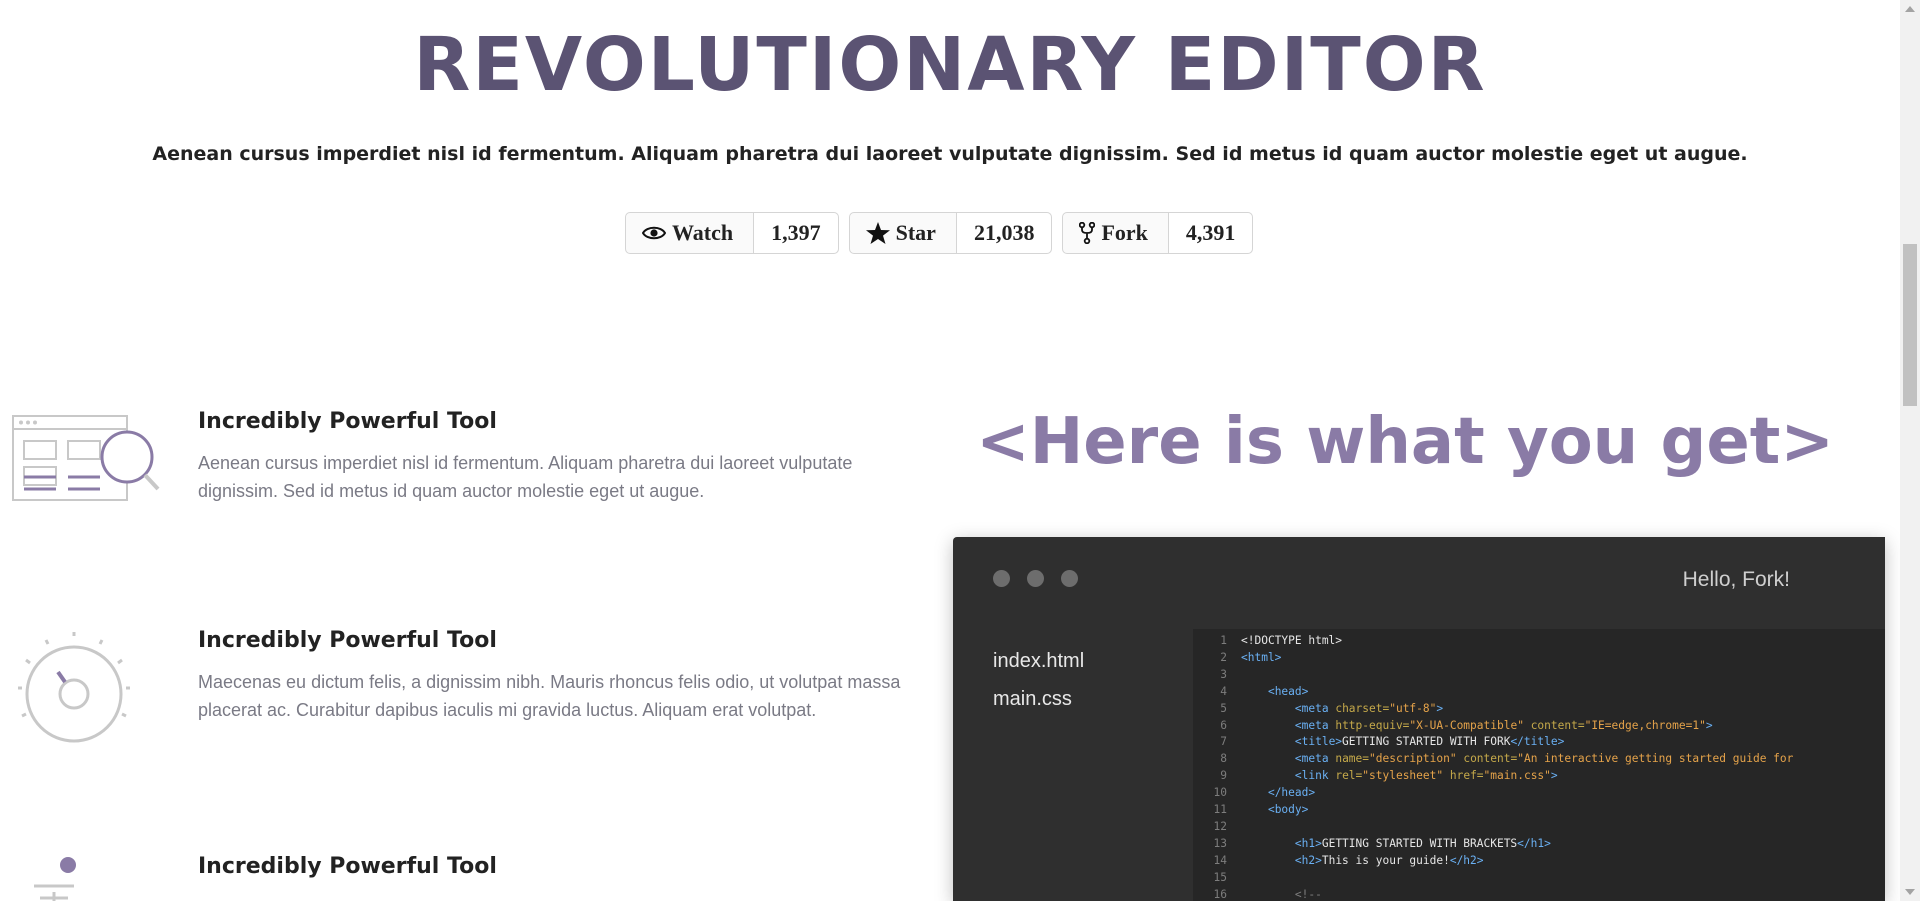 The width and height of the screenshot is (1920, 901). I want to click on showcase-title: <Here is what you get>, so click(1405, 442).